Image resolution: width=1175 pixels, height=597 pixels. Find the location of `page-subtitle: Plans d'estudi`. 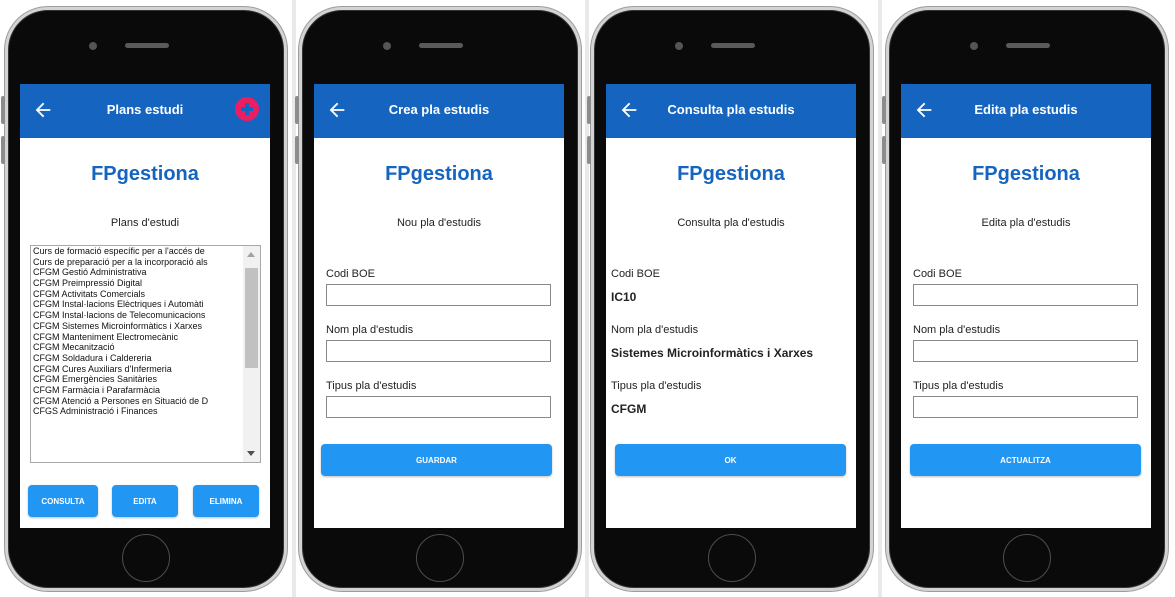

page-subtitle: Plans d'estudi is located at coordinates (145, 223).